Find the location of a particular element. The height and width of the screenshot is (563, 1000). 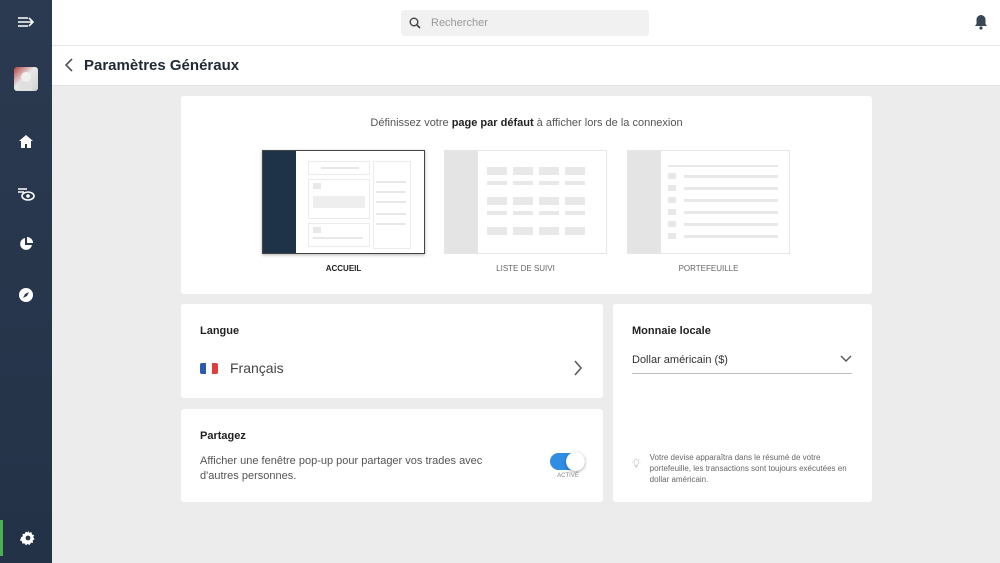

lightbulb-icon is located at coordinates (636, 462).